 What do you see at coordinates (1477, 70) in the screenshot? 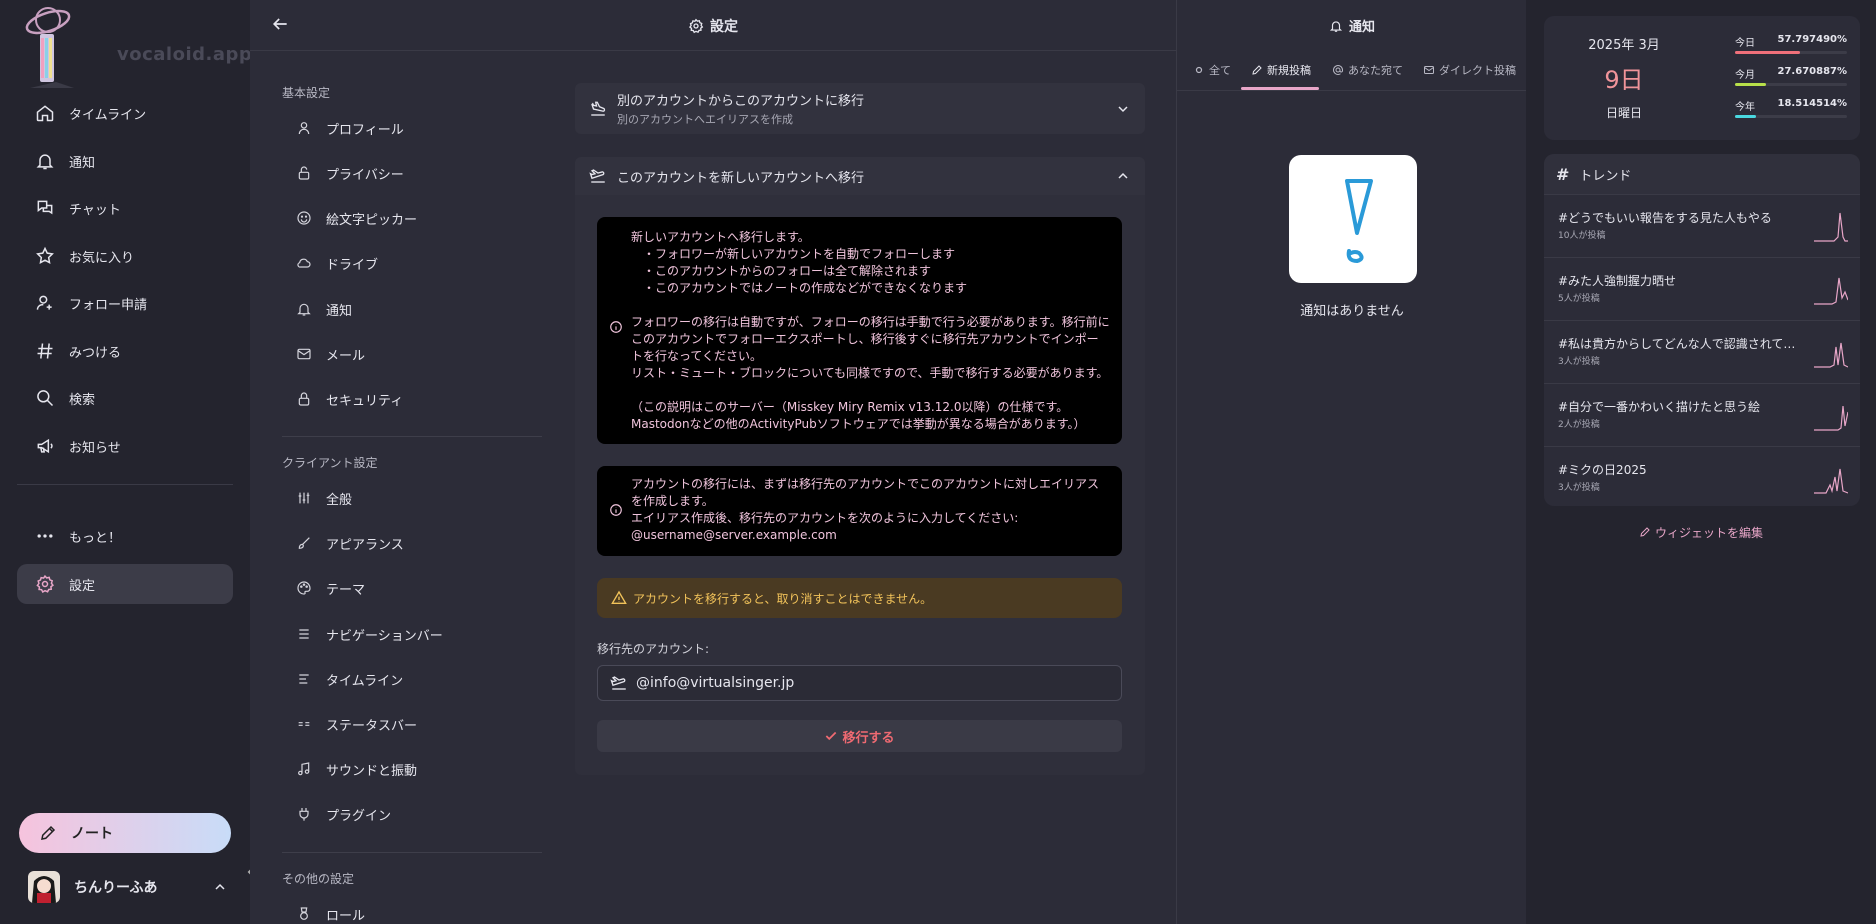
I see `tab-label: ダイレクト投稿` at bounding box center [1477, 70].